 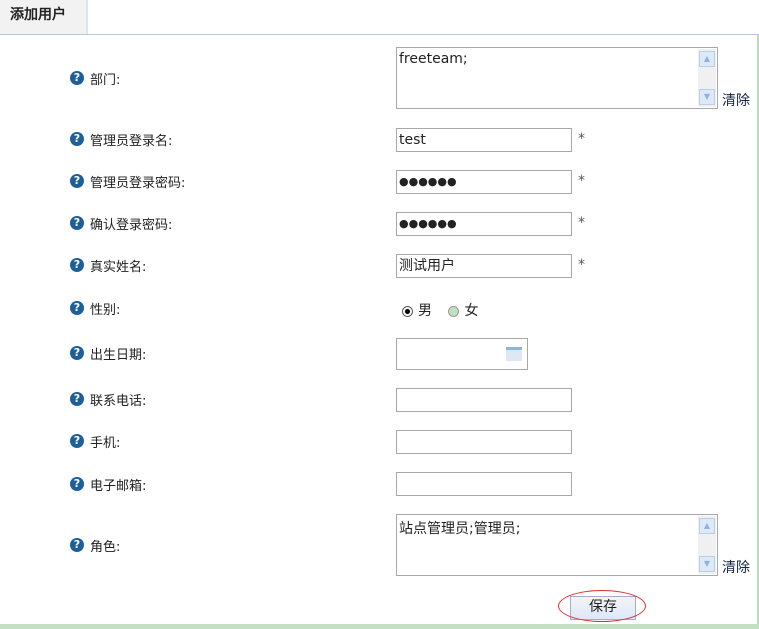 What do you see at coordinates (440, 310) in the screenshot?
I see `gender-radios: 男 女` at bounding box center [440, 310].